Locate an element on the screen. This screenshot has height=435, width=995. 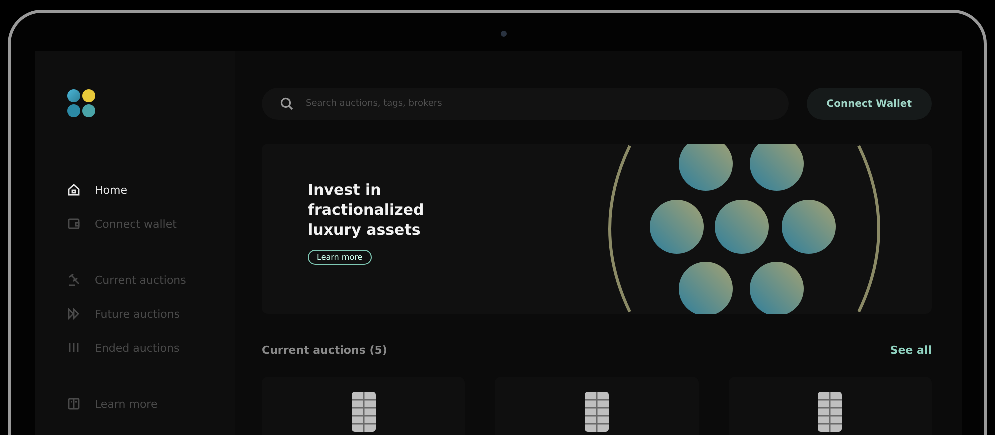
home-icon is located at coordinates (74, 190).